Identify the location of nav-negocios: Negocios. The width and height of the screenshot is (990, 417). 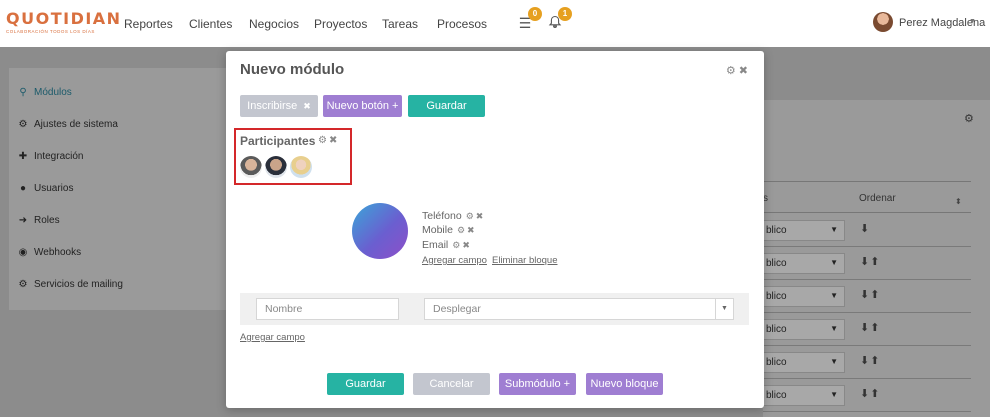
(274, 24).